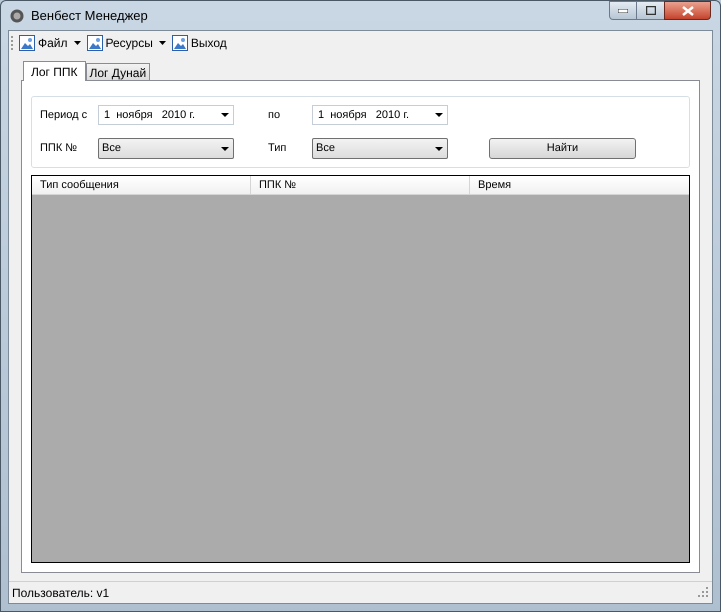  I want to click on minimize-icon, so click(623, 10).